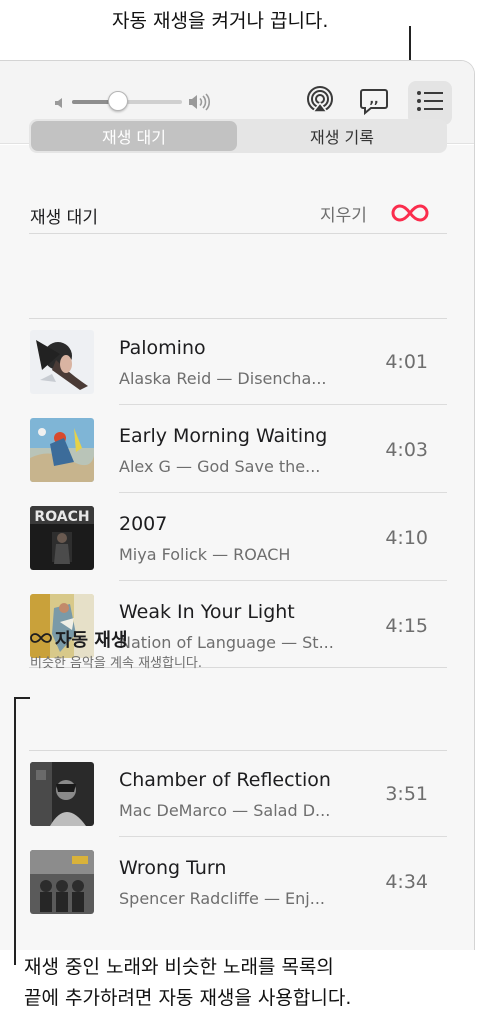 Image resolution: width=479 pixels, height=1021 pixels. What do you see at coordinates (406, 882) in the screenshot?
I see `song-duration: 4:34` at bounding box center [406, 882].